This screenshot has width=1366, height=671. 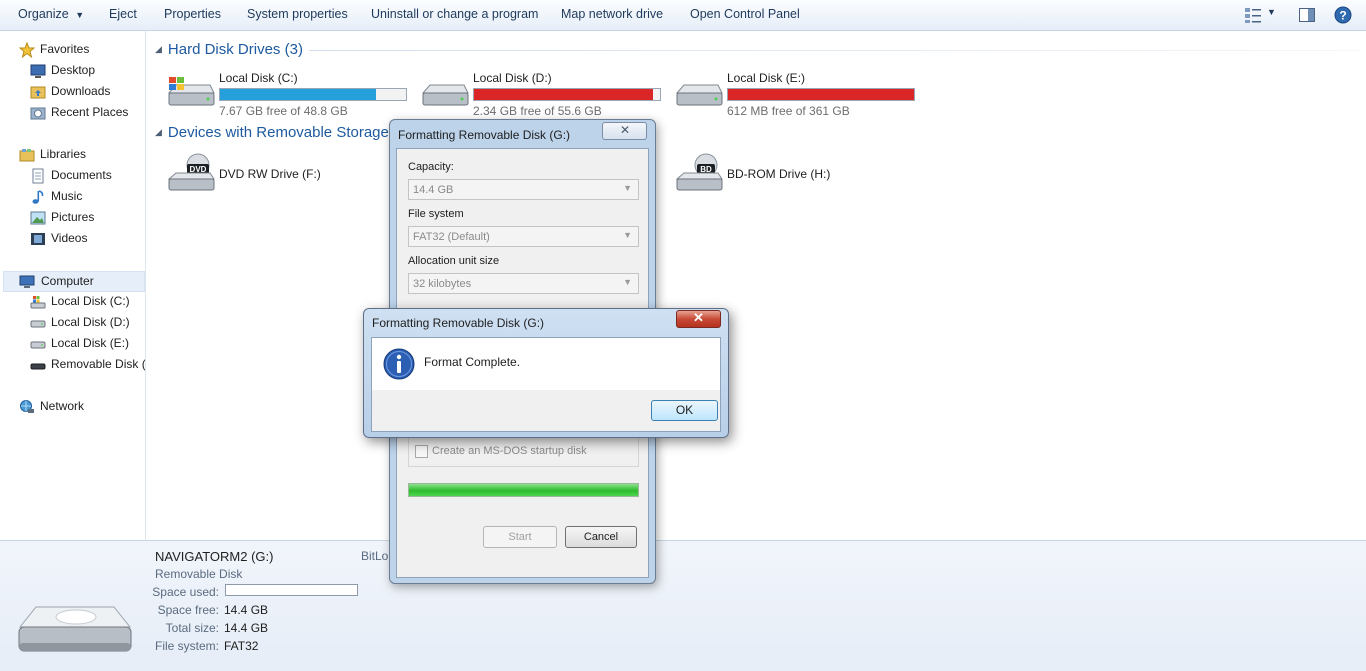 I want to click on hard-disk-drives-header: ◢ Hard Disk Drives (3), so click(x=229, y=49).